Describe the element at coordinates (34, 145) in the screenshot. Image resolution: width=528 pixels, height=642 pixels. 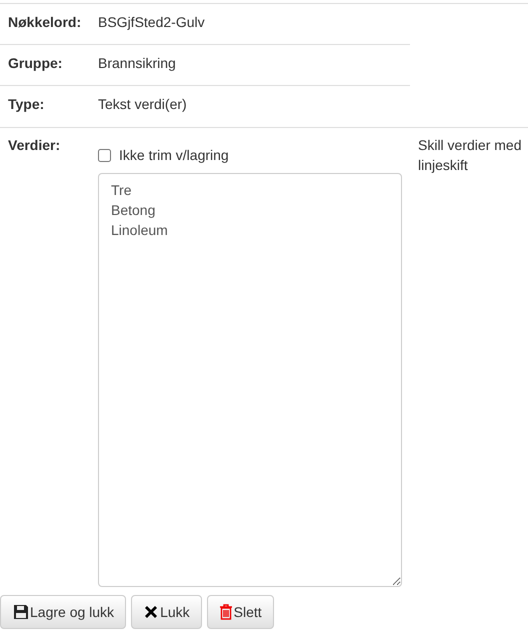
I see `field-label: Verdier:` at that location.